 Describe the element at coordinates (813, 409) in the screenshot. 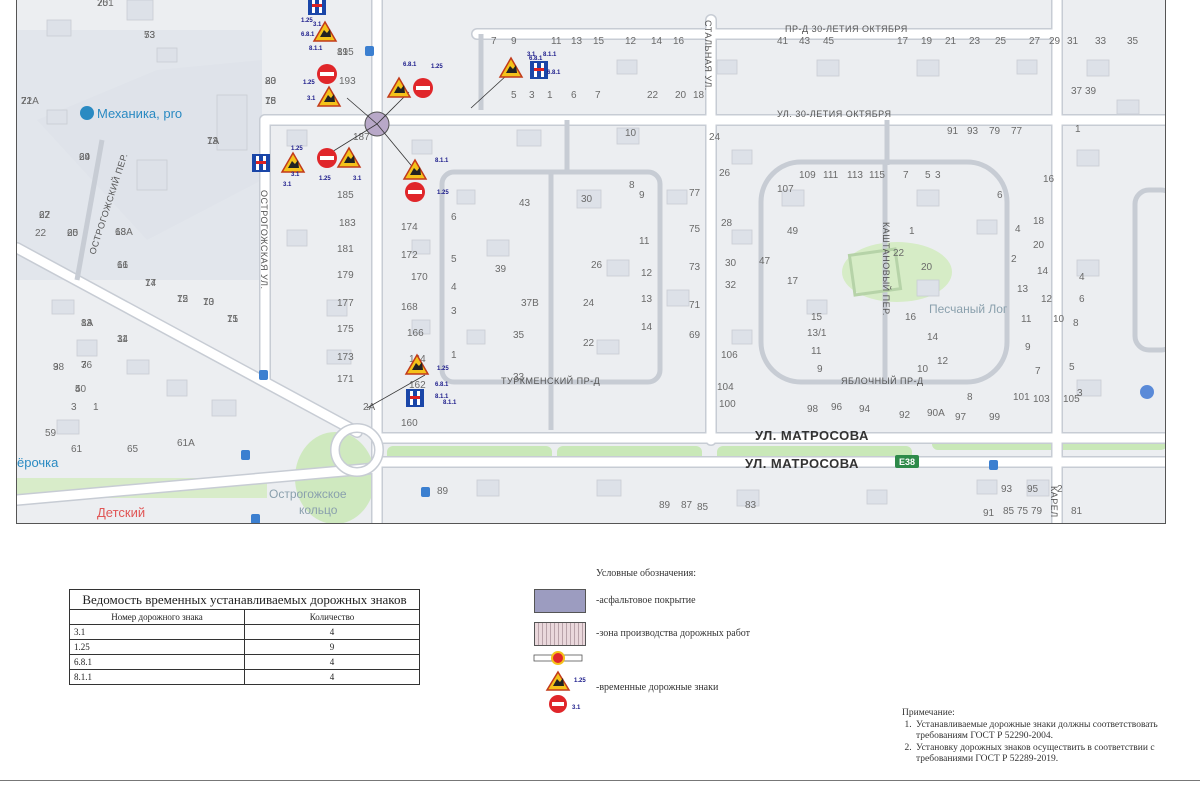

I see `house-number: 98` at that location.